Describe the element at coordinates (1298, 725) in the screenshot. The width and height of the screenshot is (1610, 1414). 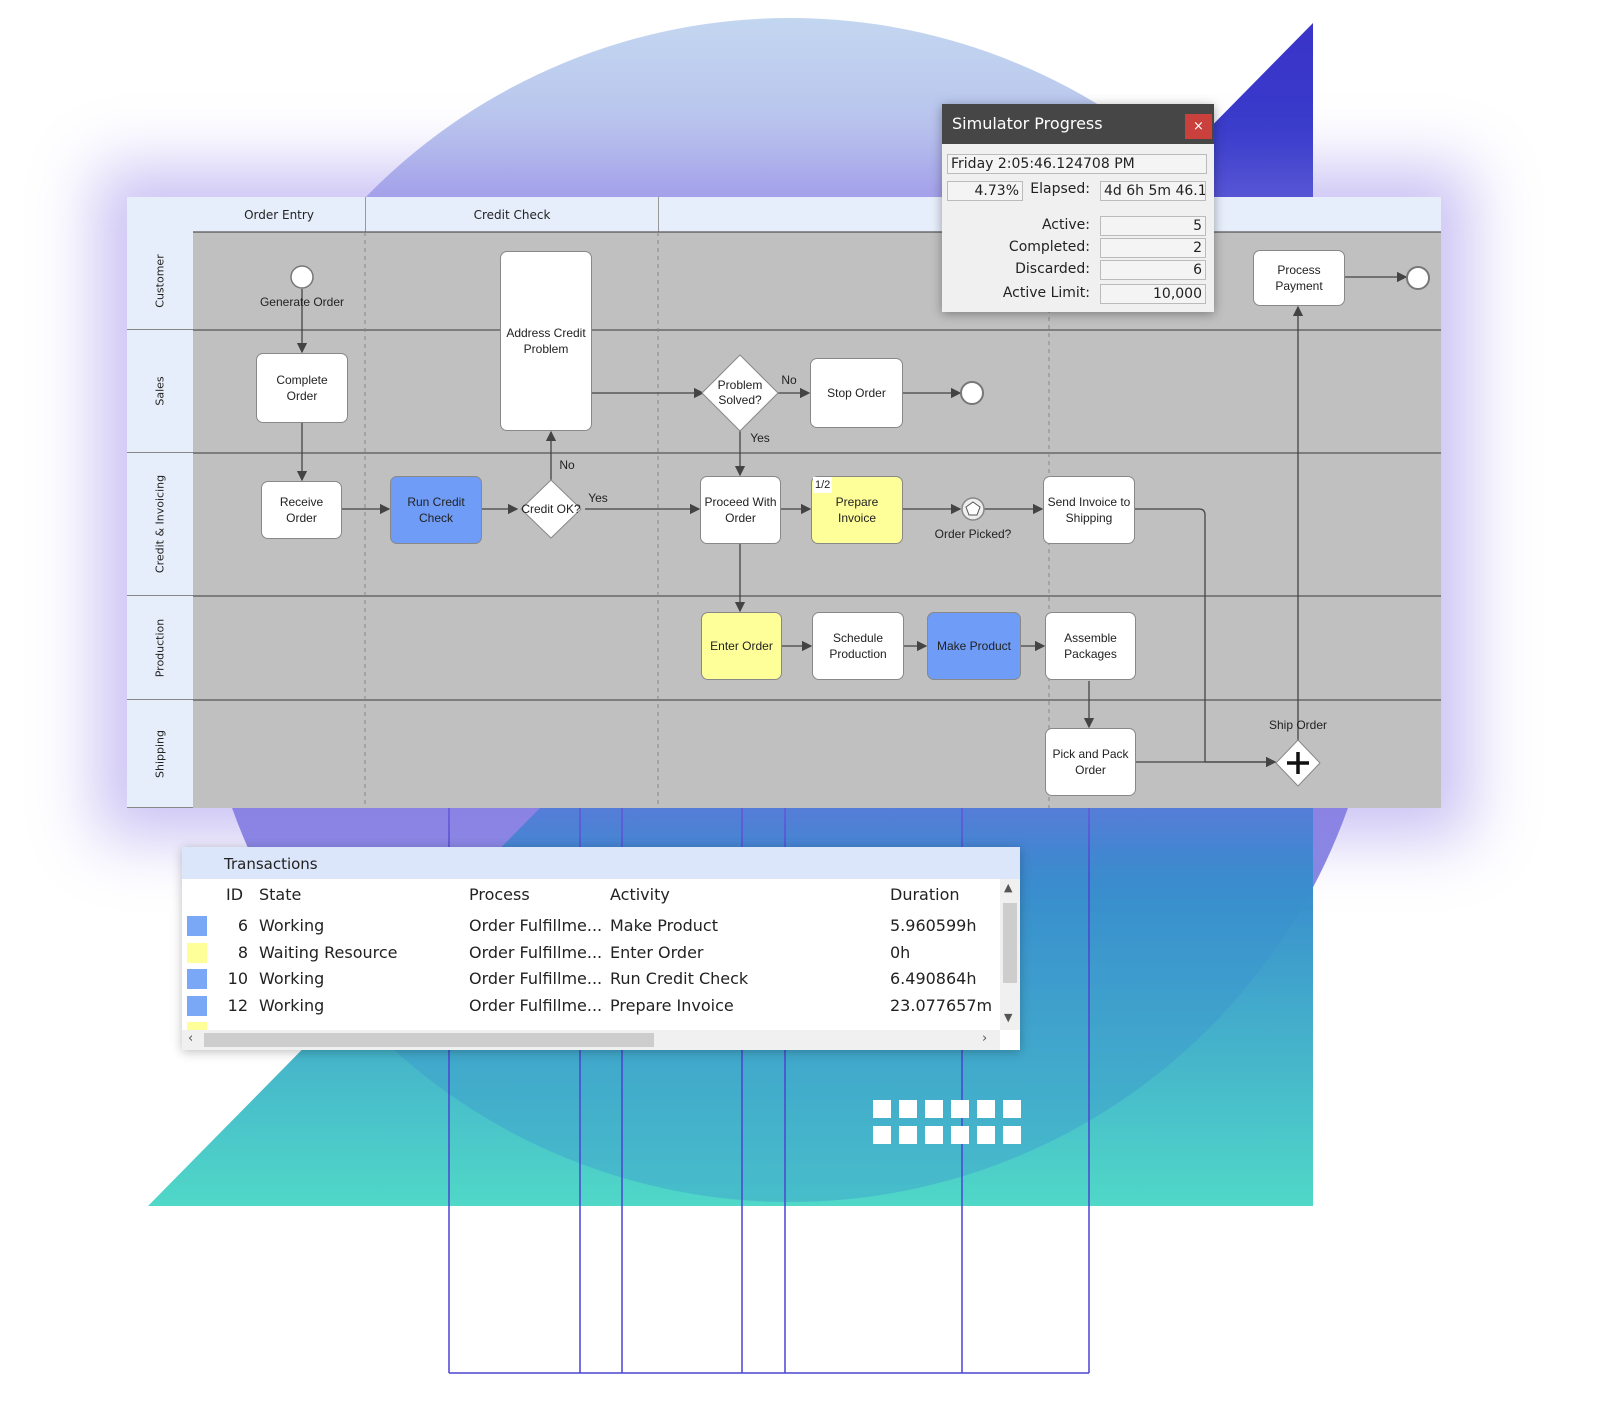
I see `ship-order-label: Ship Order` at that location.